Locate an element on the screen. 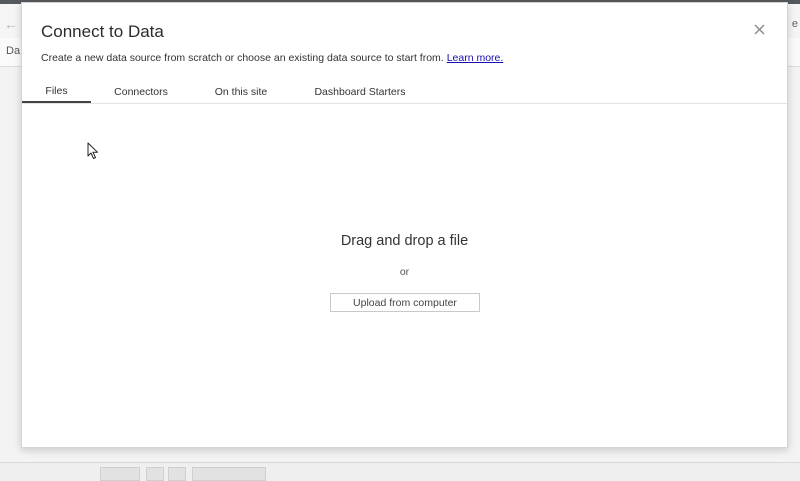  dialog-title: Connect to Data is located at coordinates (102, 31).